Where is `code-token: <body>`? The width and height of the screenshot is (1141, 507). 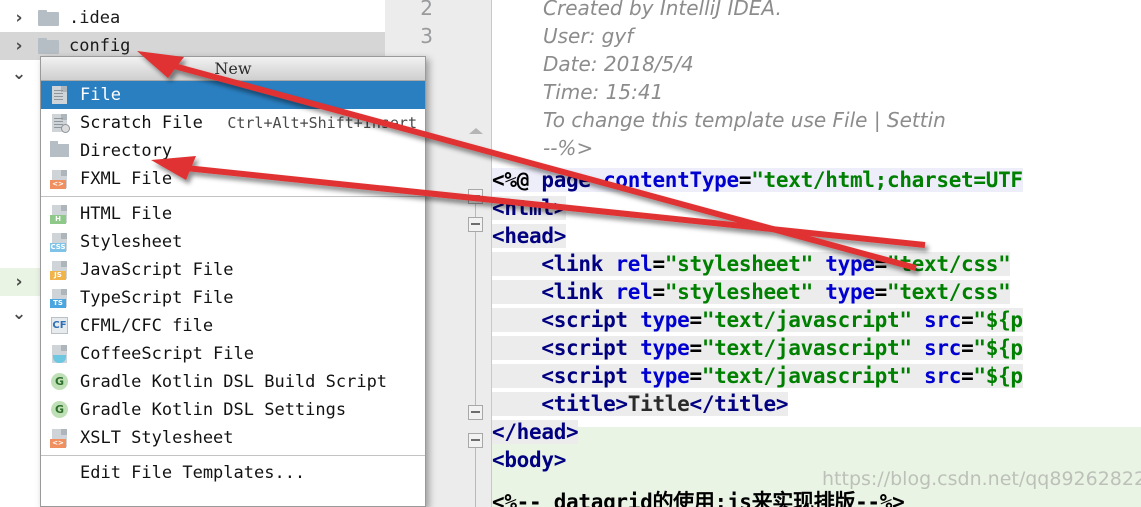 code-token: <body> is located at coordinates (529, 460).